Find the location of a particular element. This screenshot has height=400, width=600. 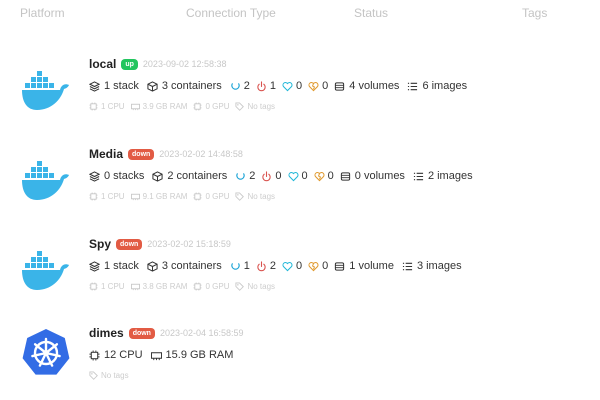

cpu-stat: 12 CPU is located at coordinates (116, 355).